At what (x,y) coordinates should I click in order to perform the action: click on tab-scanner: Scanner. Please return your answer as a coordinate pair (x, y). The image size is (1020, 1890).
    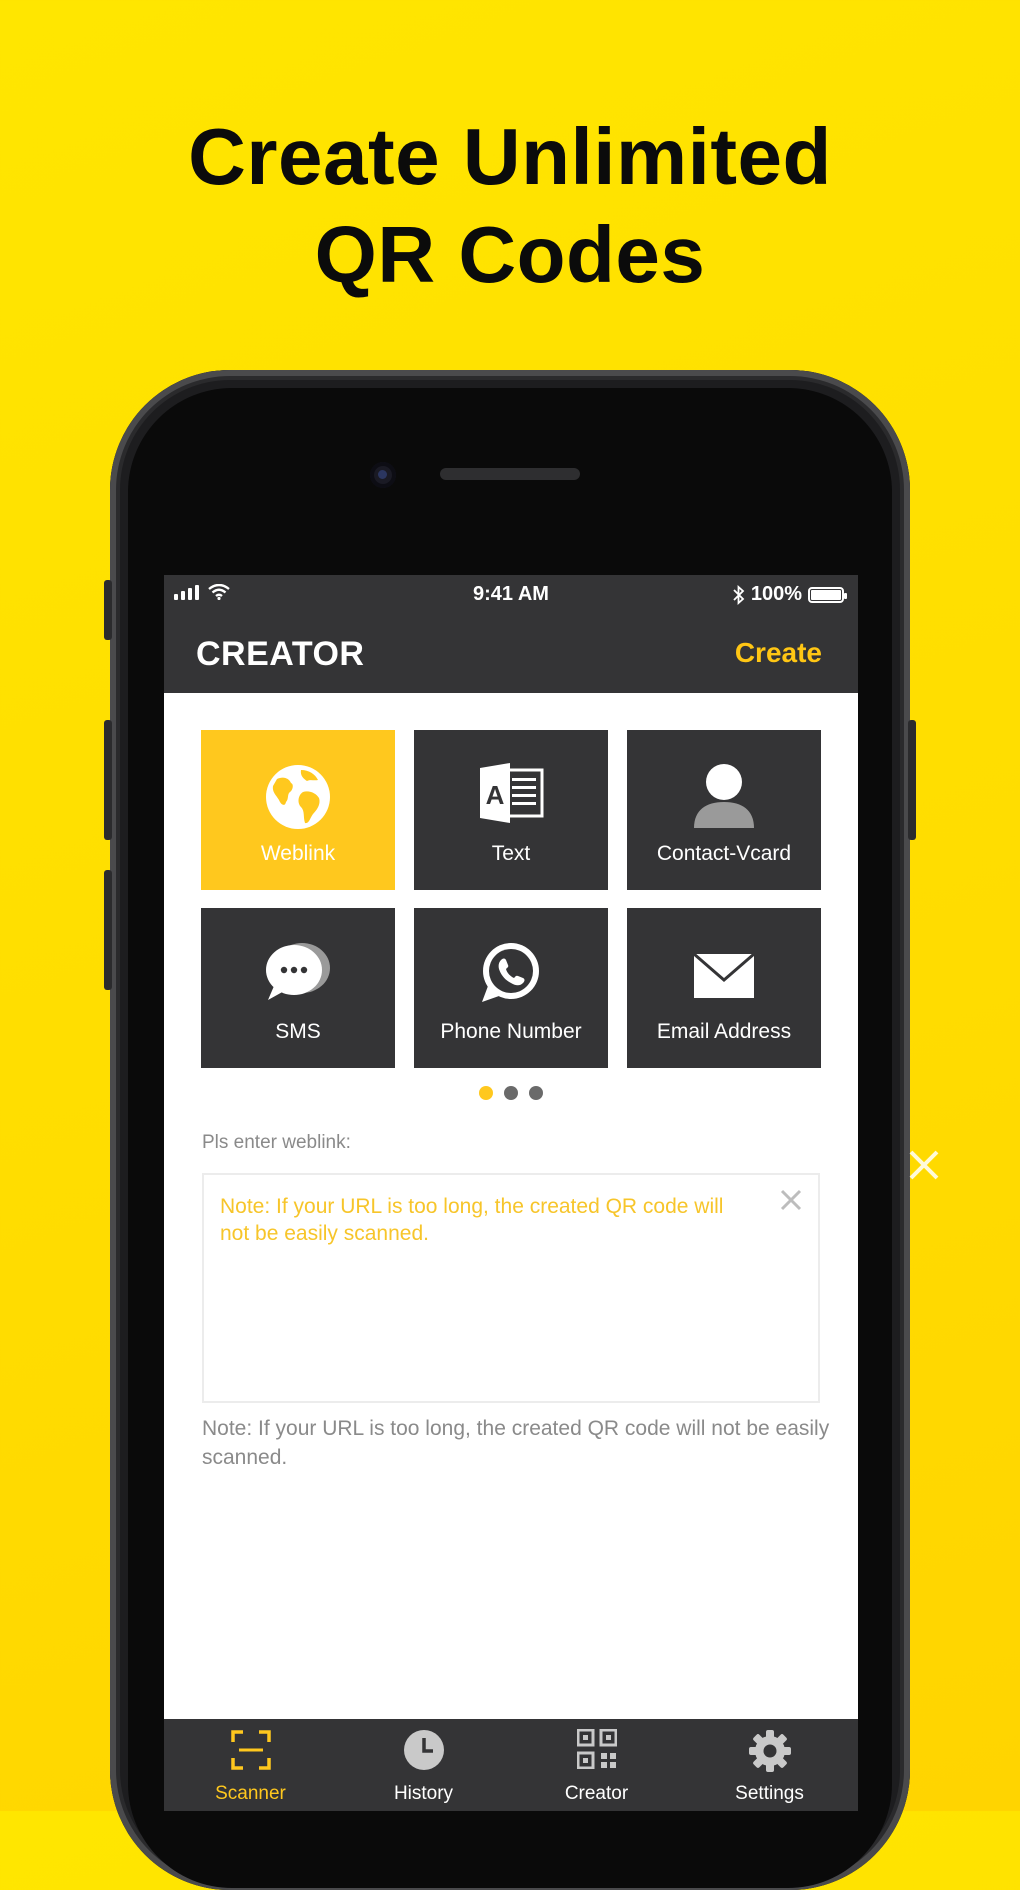
    Looking at the image, I should click on (250, 1765).